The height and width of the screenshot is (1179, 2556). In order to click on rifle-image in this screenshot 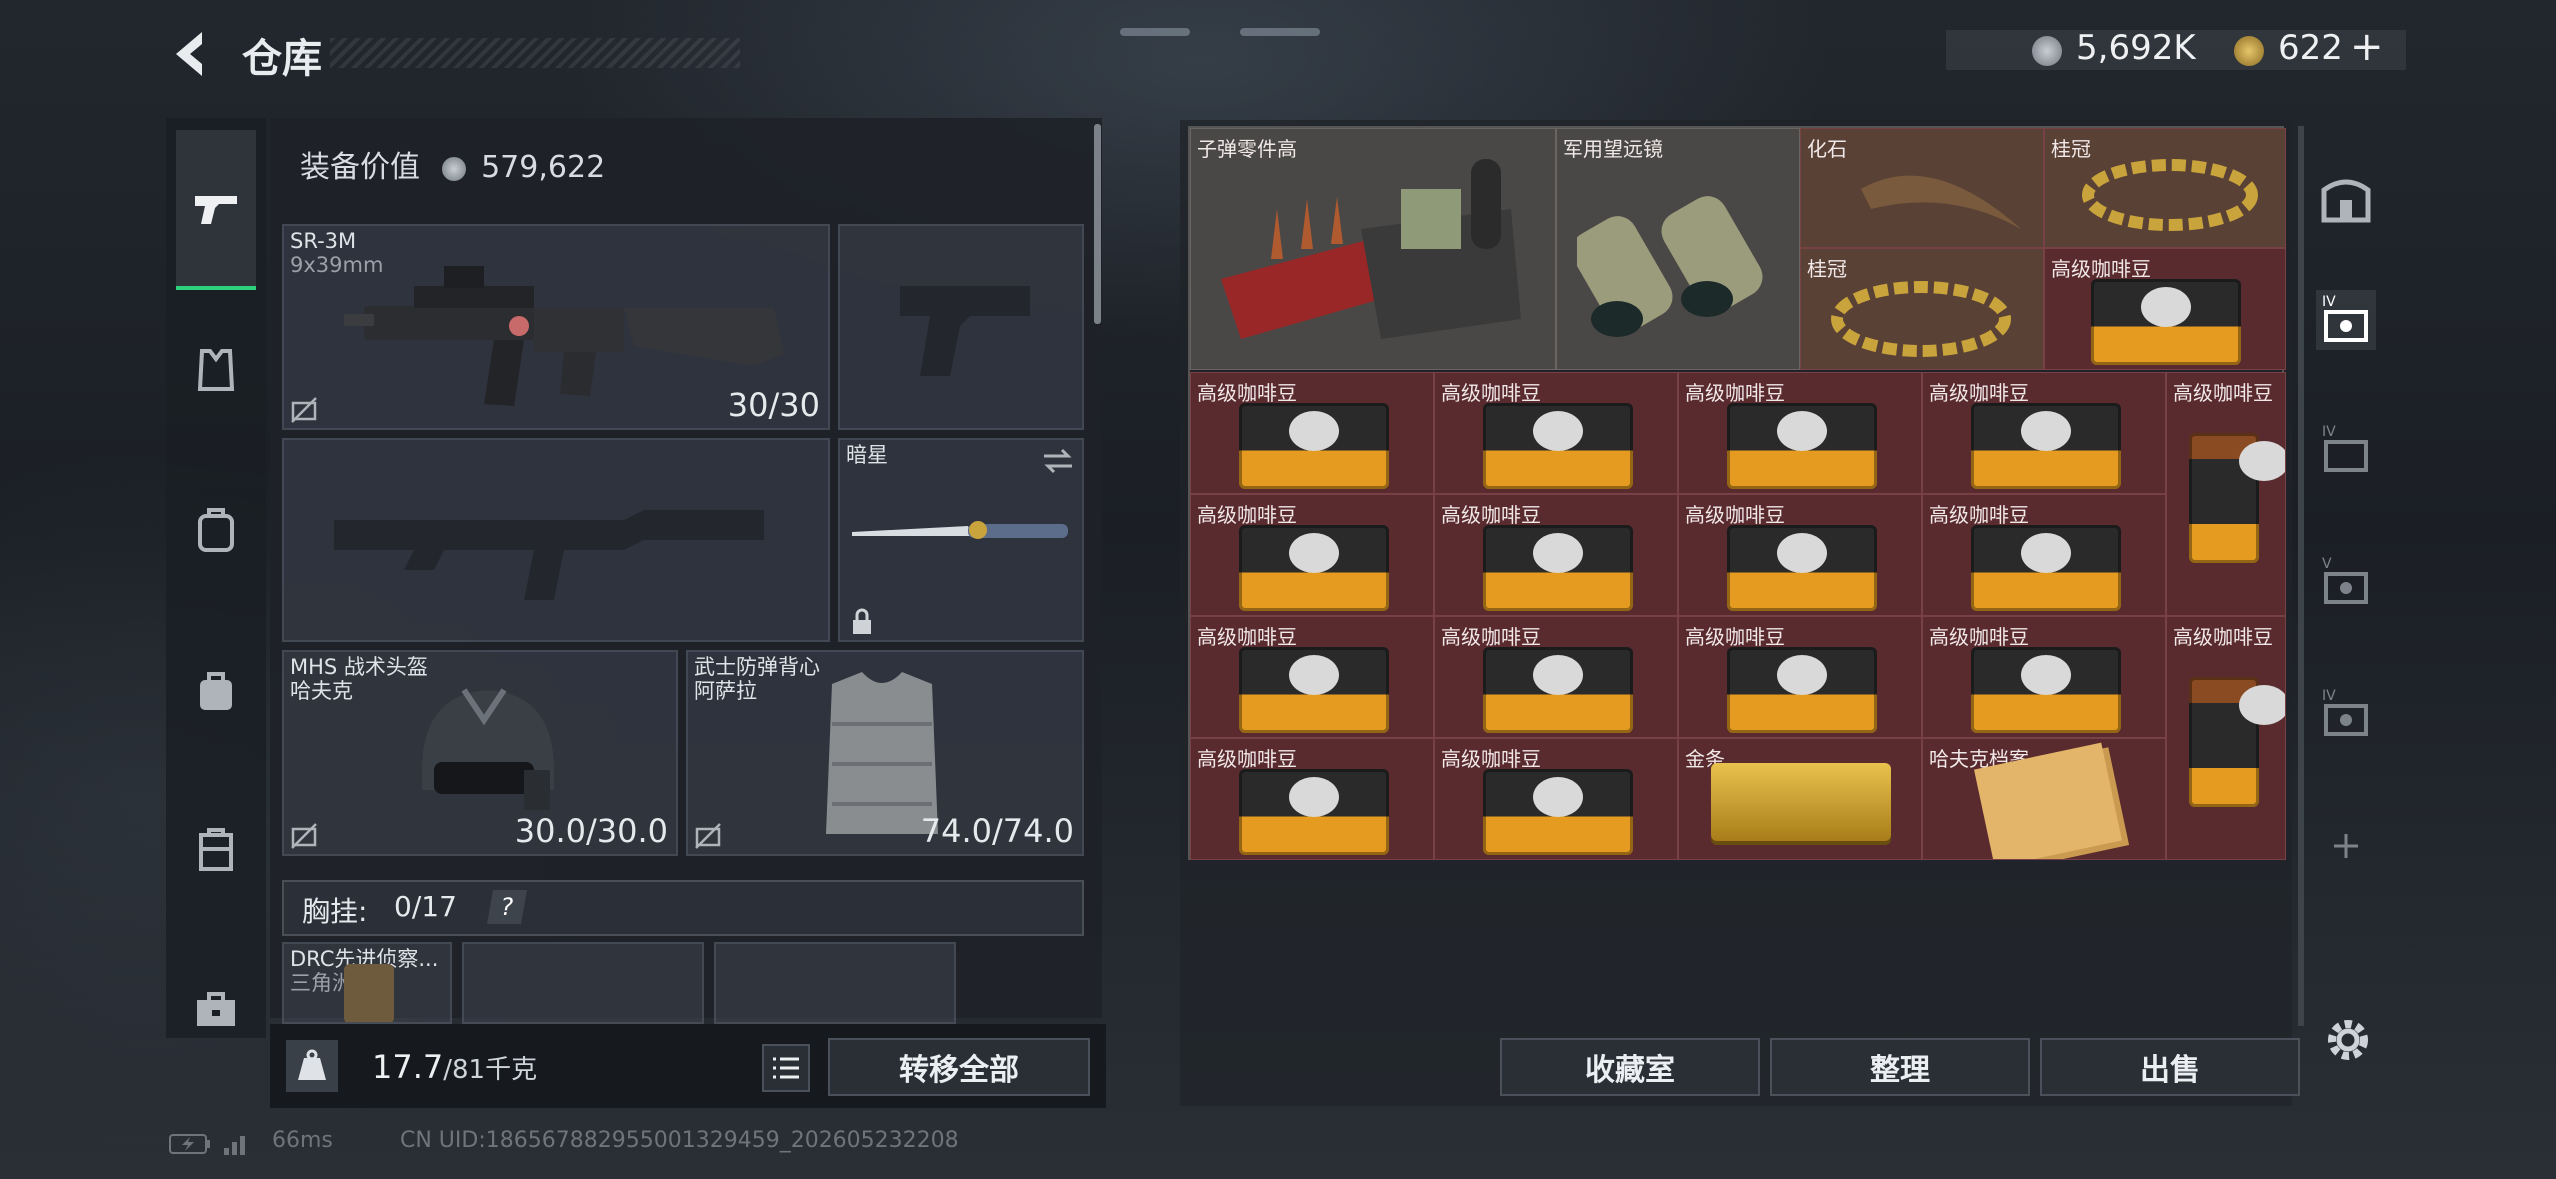, I will do `click(564, 336)`.